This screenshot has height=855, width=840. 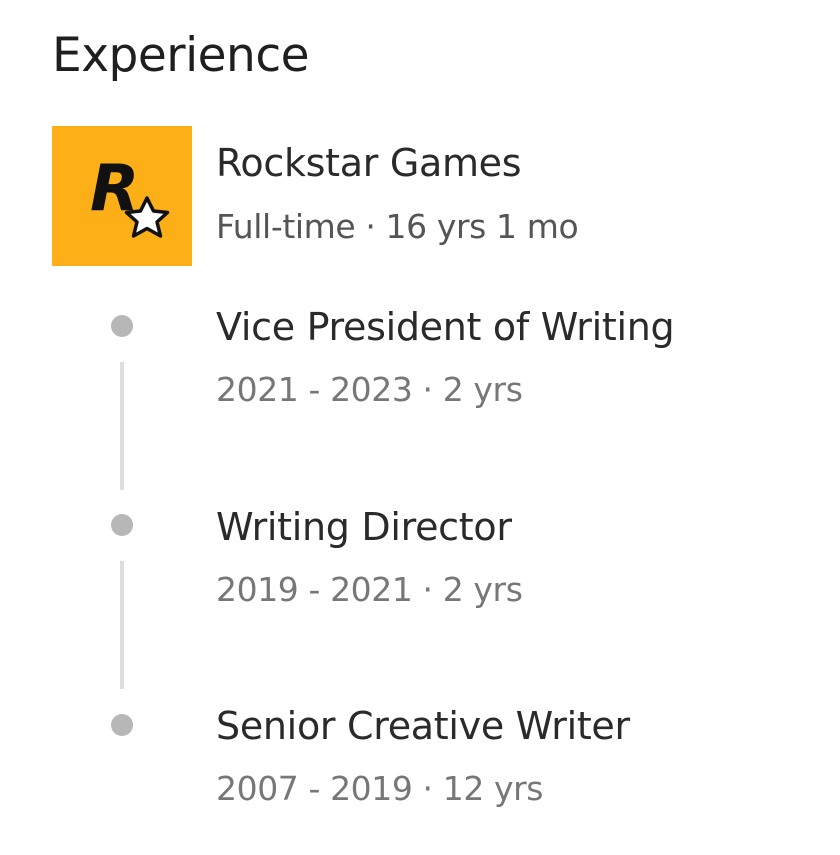 I want to click on role-dates: 2019 - 2021 · 2 yrs, so click(x=369, y=589).